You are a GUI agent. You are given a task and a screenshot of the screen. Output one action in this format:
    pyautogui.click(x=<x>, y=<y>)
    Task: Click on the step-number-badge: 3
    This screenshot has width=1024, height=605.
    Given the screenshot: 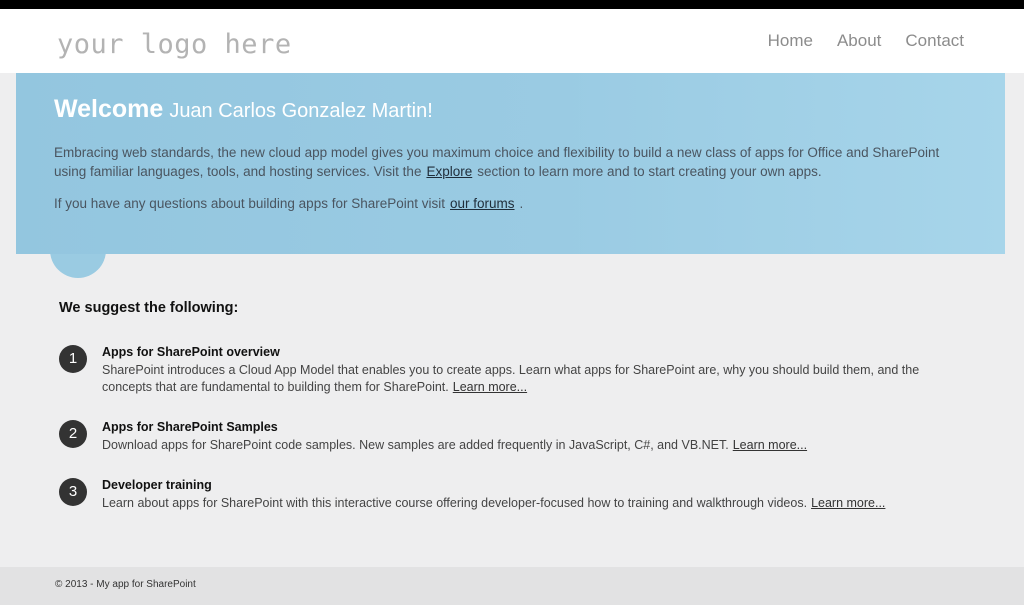 What is the action you would take?
    pyautogui.click(x=73, y=492)
    